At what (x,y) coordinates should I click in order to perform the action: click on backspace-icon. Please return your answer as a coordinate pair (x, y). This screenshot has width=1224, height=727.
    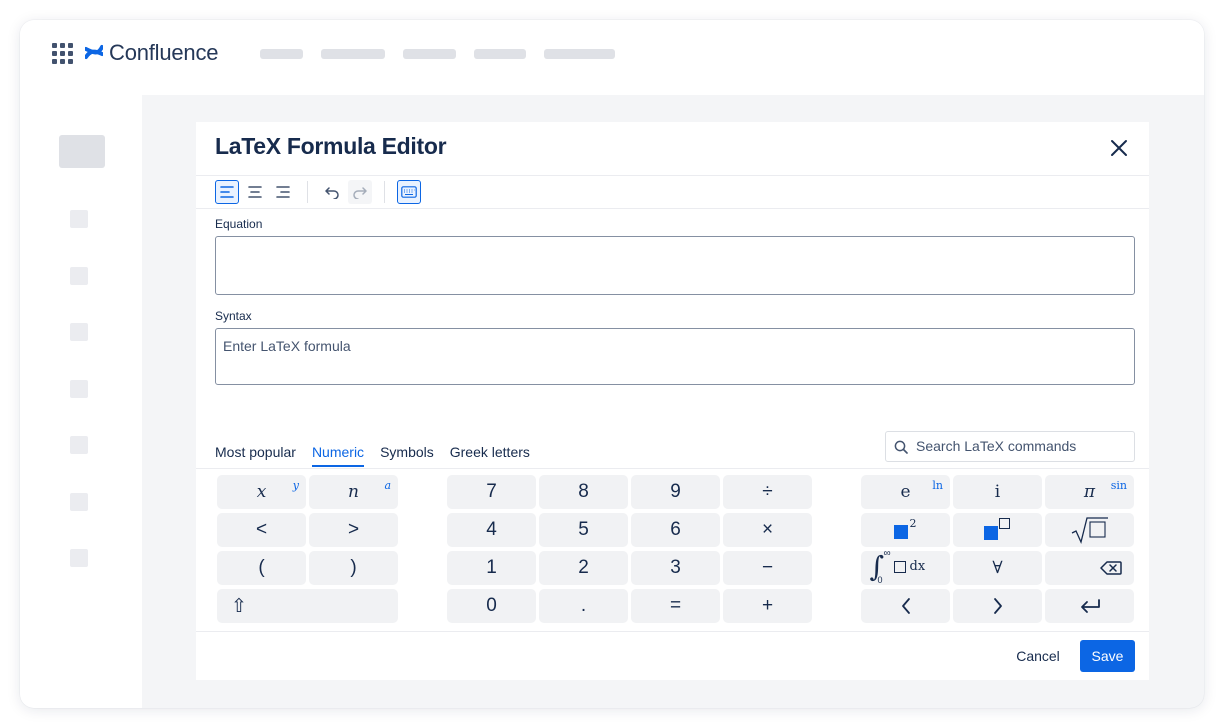
    Looking at the image, I should click on (1111, 568).